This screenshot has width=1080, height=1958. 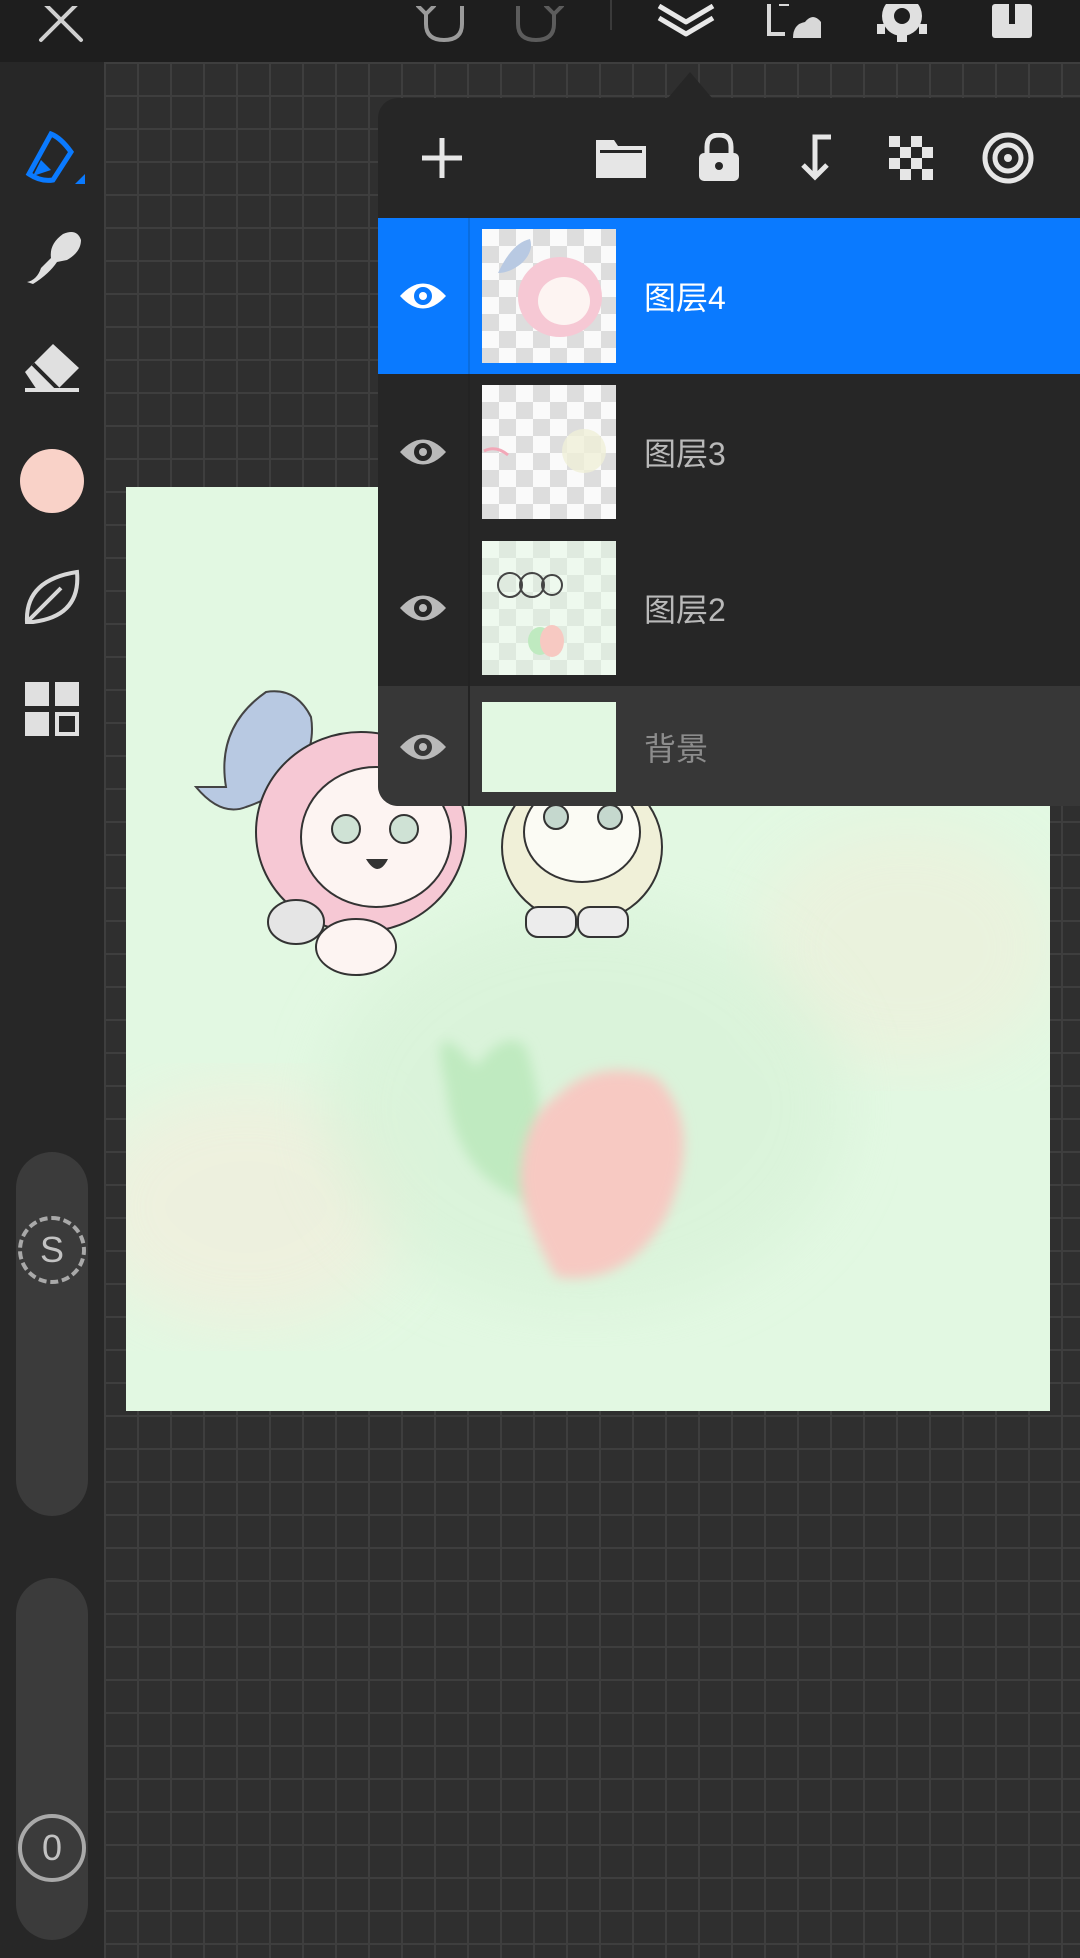 I want to click on add-icon, so click(x=442, y=158).